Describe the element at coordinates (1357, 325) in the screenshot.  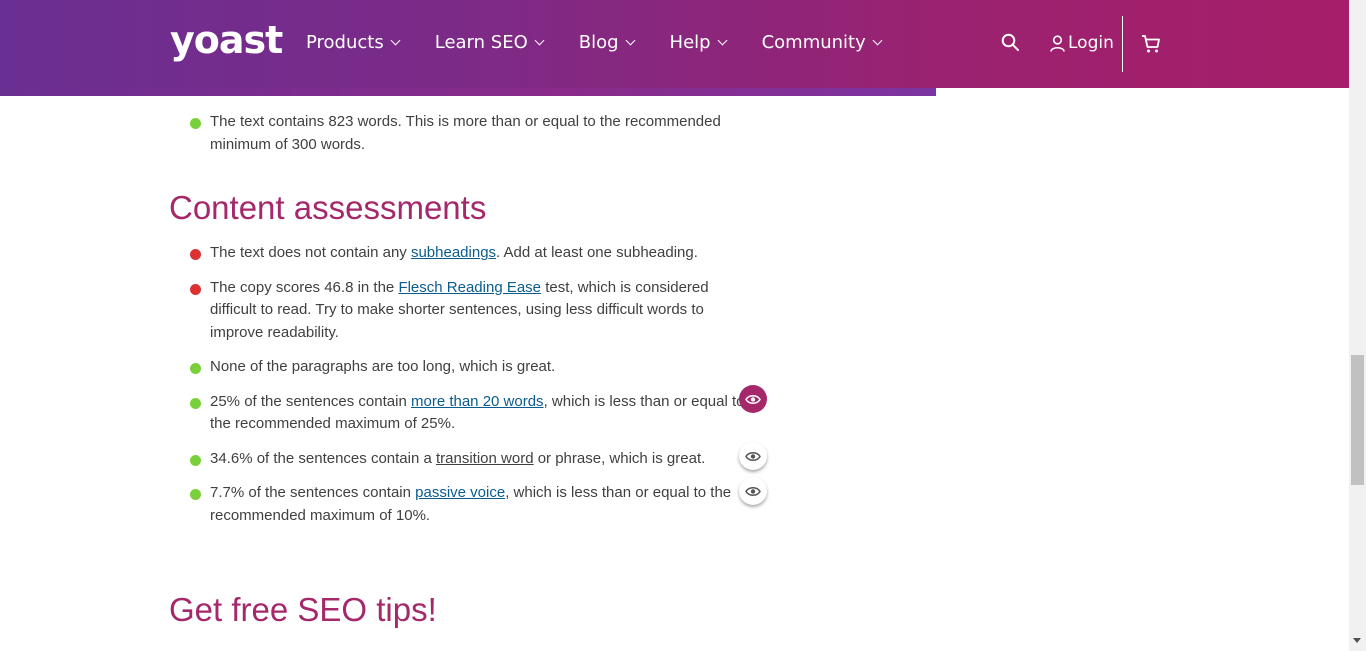
I see `page-scrollbar` at that location.